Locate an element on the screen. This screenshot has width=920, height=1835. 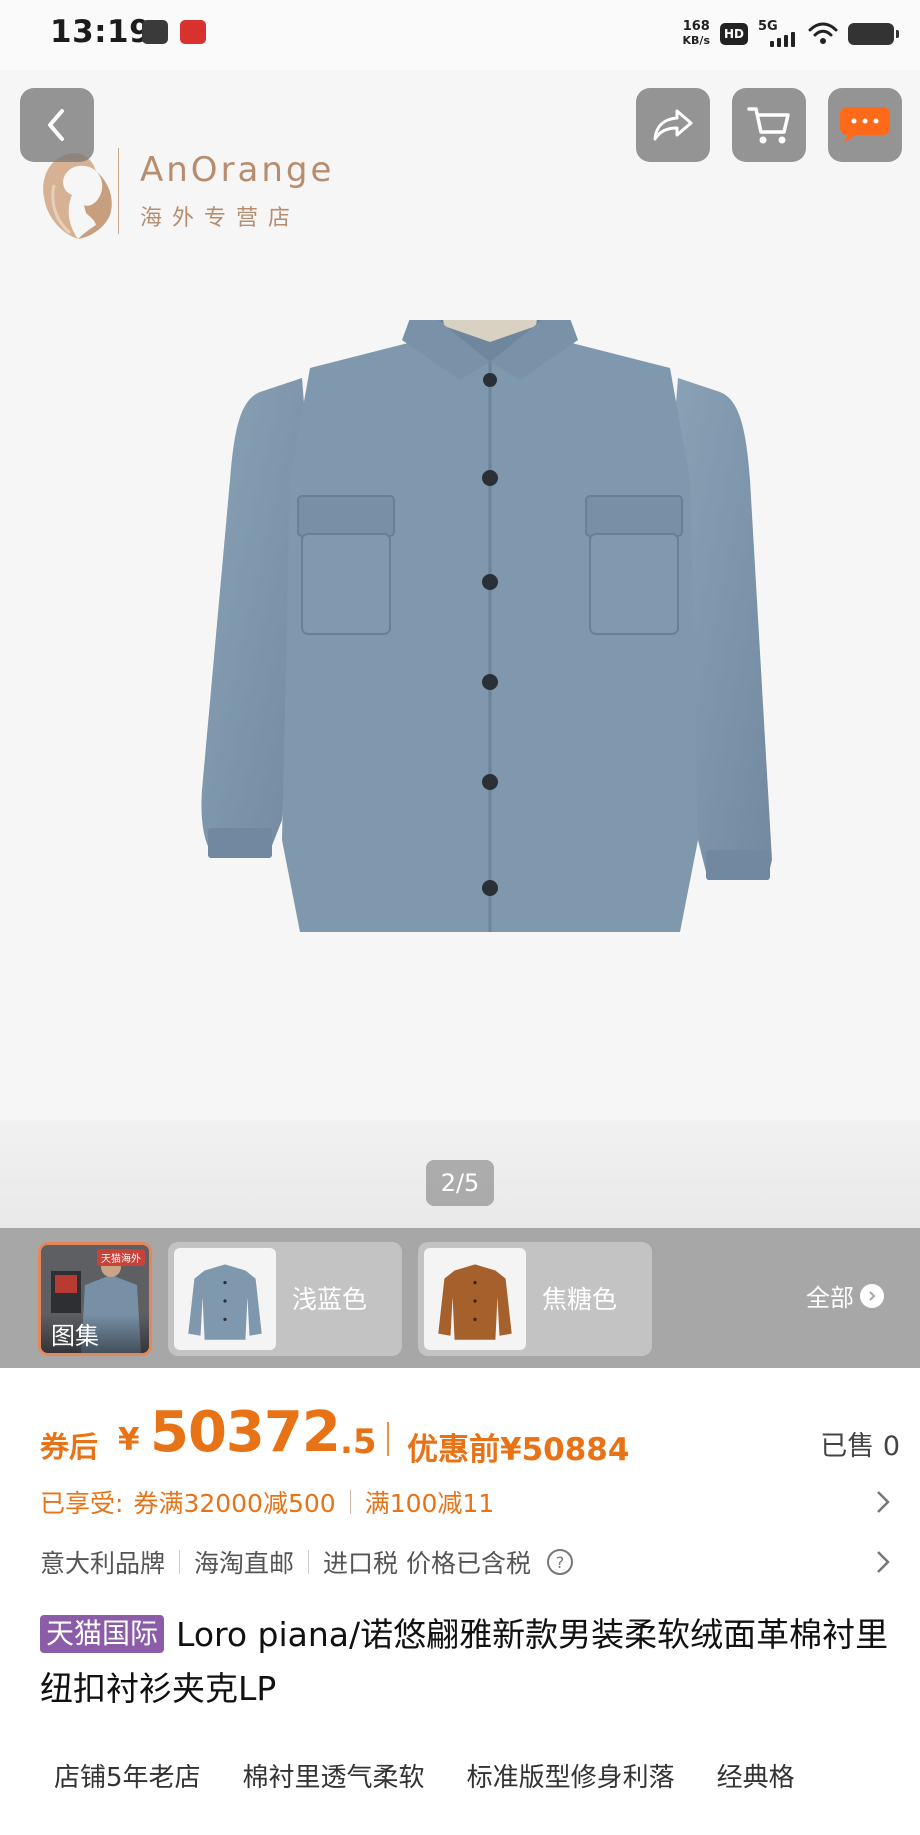
sku-thumb-light-blue is located at coordinates (225, 1299).